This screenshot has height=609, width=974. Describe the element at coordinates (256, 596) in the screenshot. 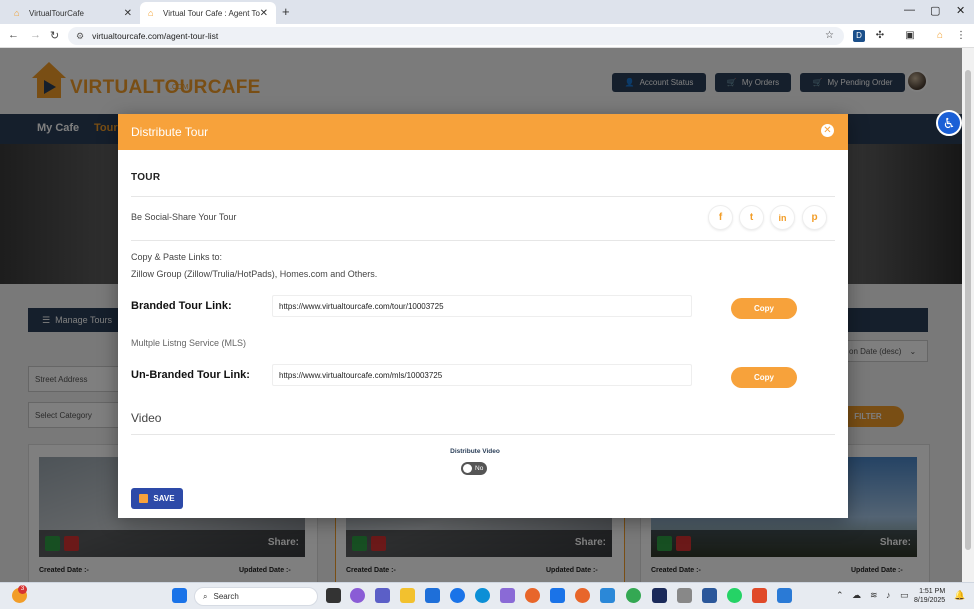

I see `taskbar-search: ⌕ Search` at that location.